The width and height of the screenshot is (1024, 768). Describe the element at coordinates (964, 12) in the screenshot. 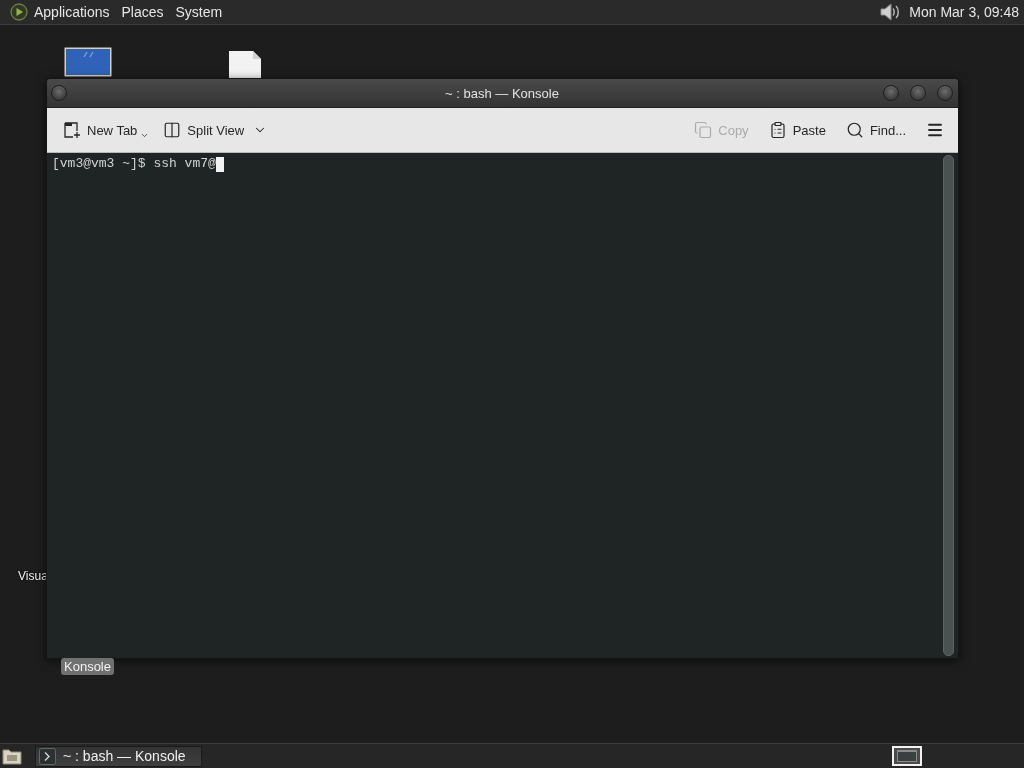

I see `clock: Mon Mar 3, 09:48` at that location.